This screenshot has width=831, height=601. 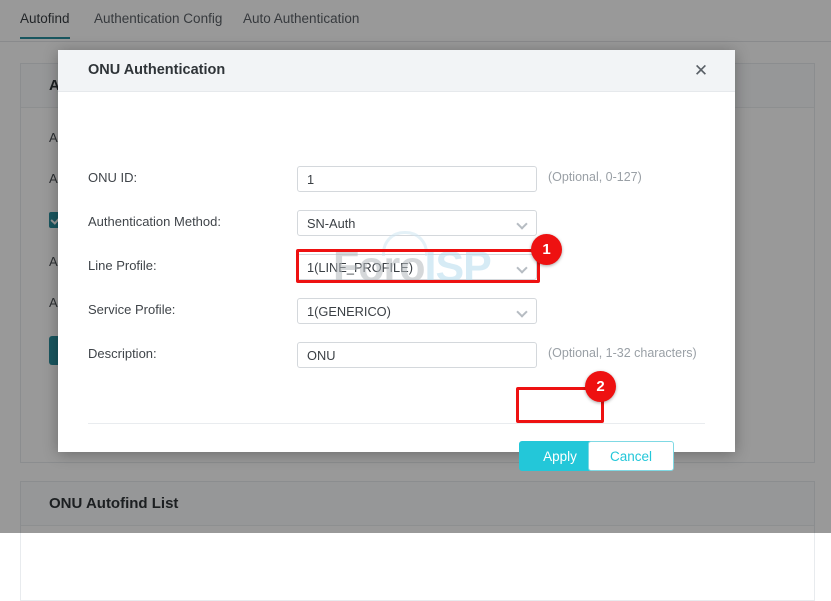 I want to click on field-row-authentication-method: Authentication Method: SN-Auth, so click(x=396, y=223).